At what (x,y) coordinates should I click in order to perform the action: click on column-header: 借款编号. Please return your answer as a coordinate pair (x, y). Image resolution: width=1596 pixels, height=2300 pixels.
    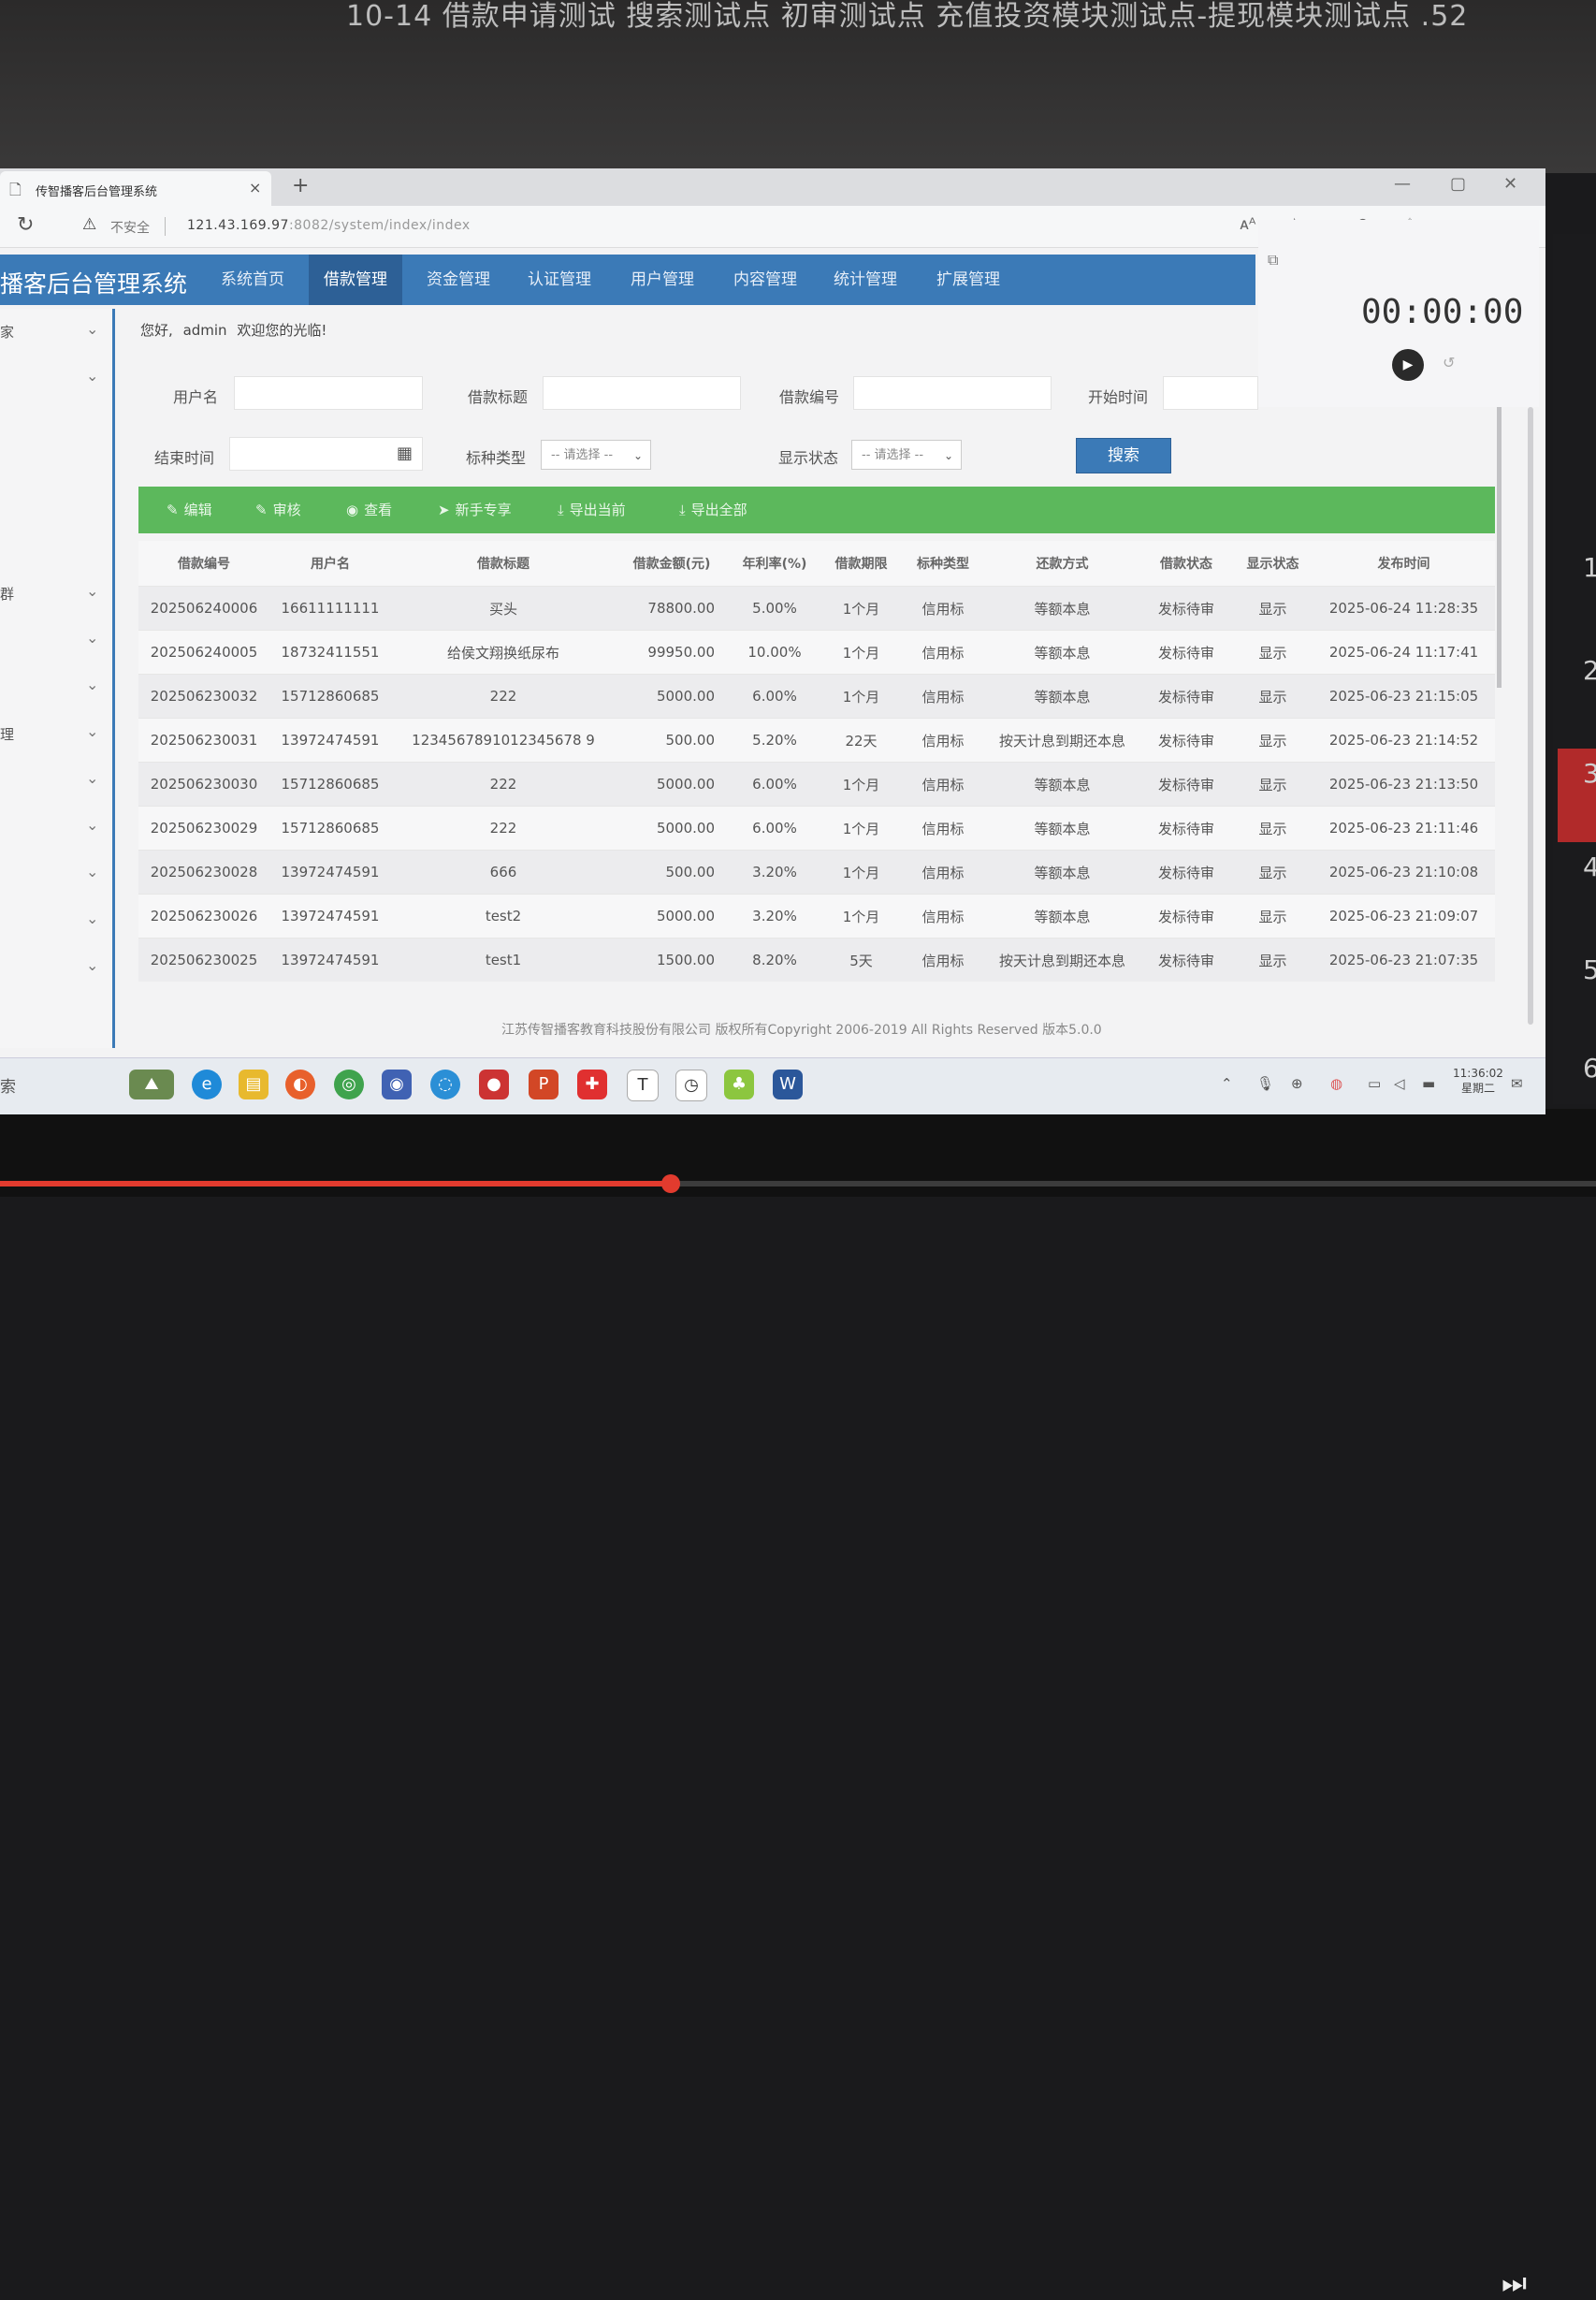
    Looking at the image, I should click on (203, 564).